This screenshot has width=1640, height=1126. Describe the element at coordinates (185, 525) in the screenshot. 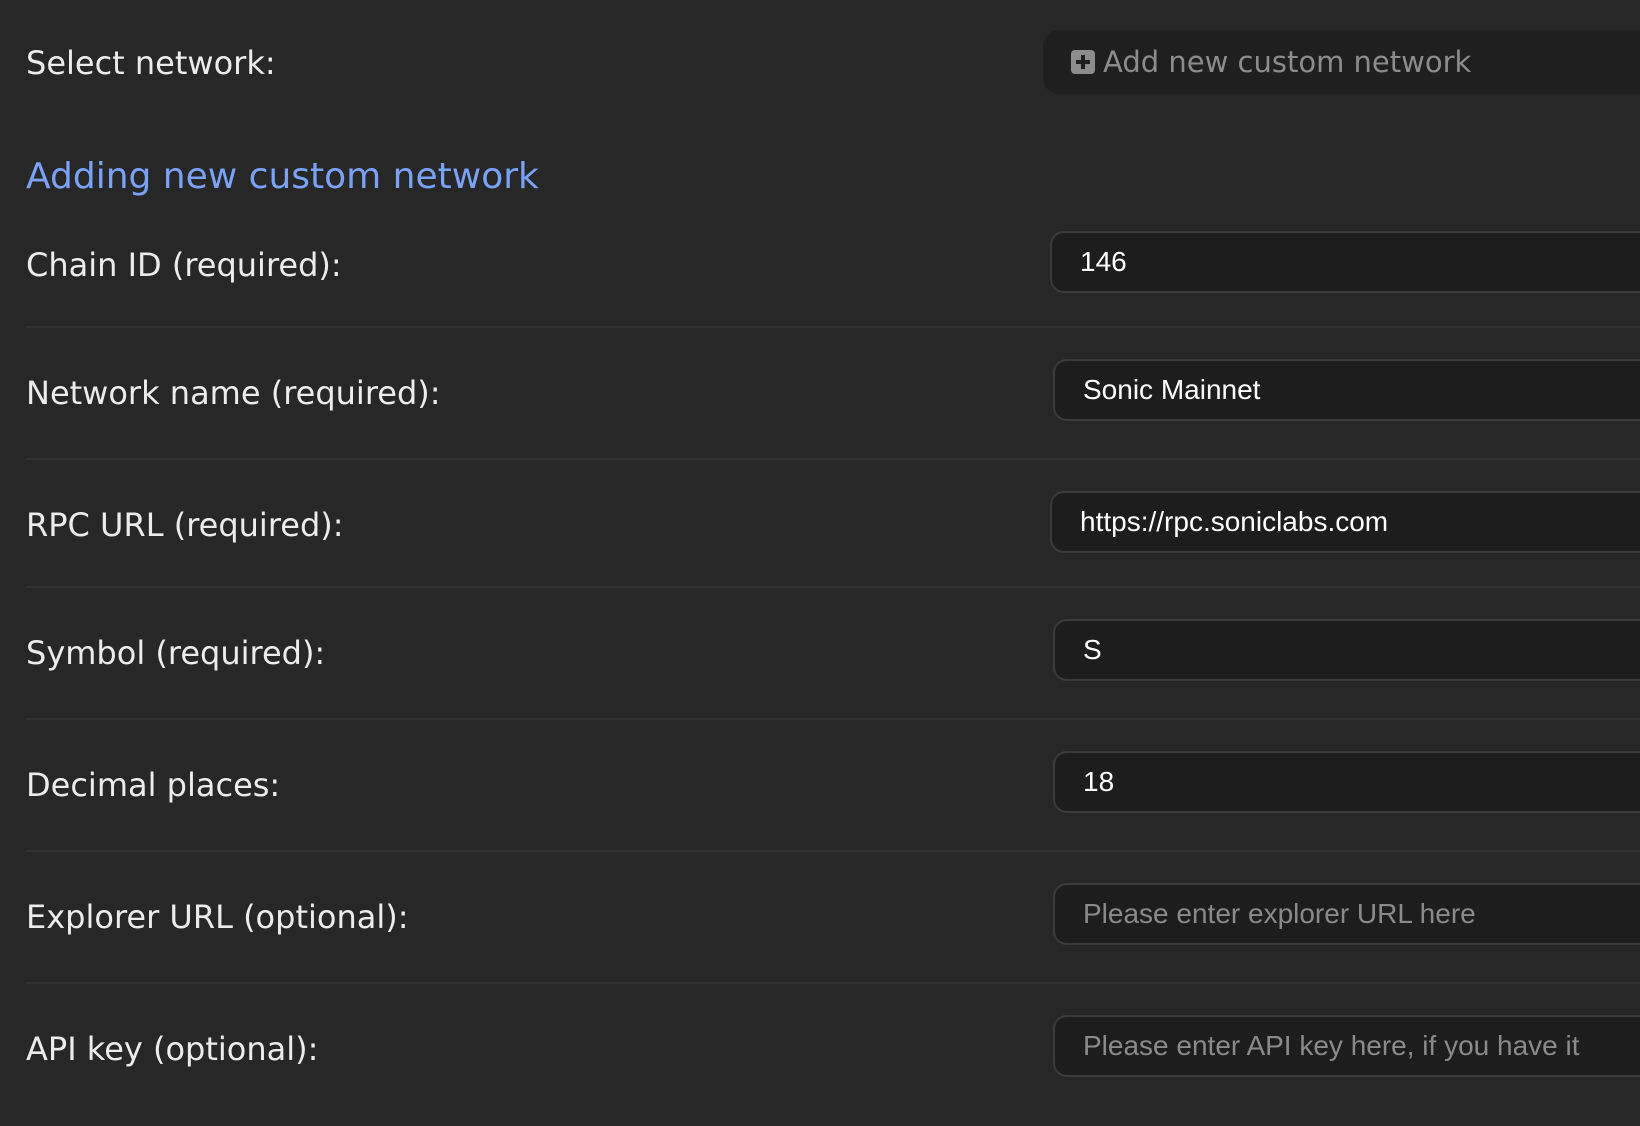

I see `rpc-url-label: RPC URL (required):` at that location.